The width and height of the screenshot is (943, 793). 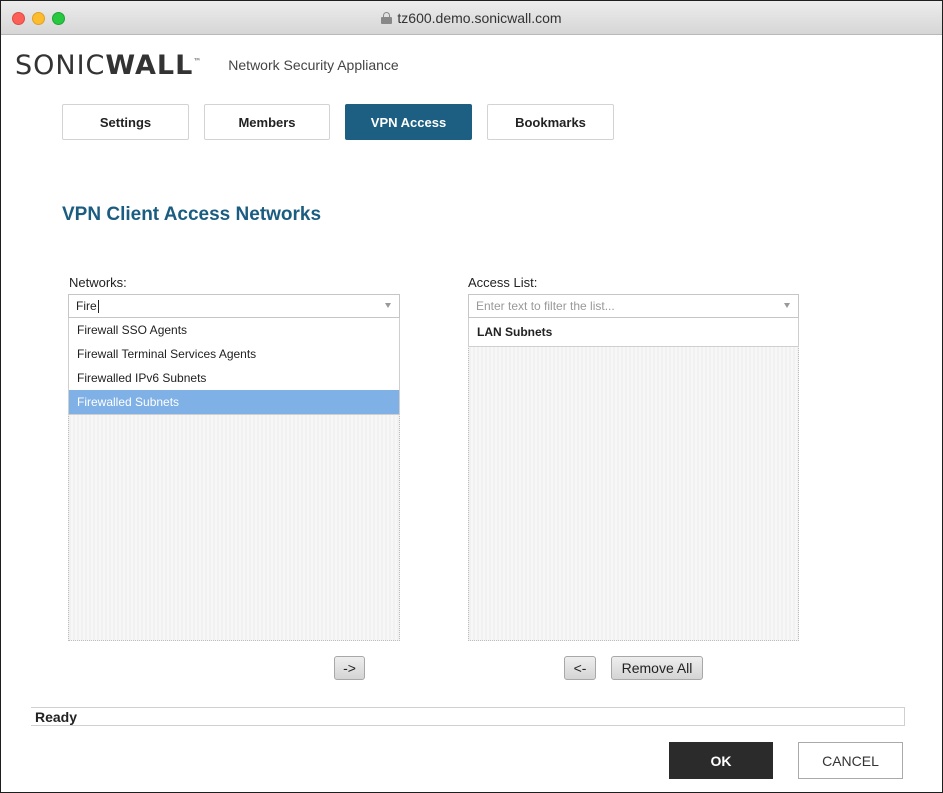 What do you see at coordinates (479, 18) in the screenshot?
I see `url-text: tz600.demo.sonicwall.com` at bounding box center [479, 18].